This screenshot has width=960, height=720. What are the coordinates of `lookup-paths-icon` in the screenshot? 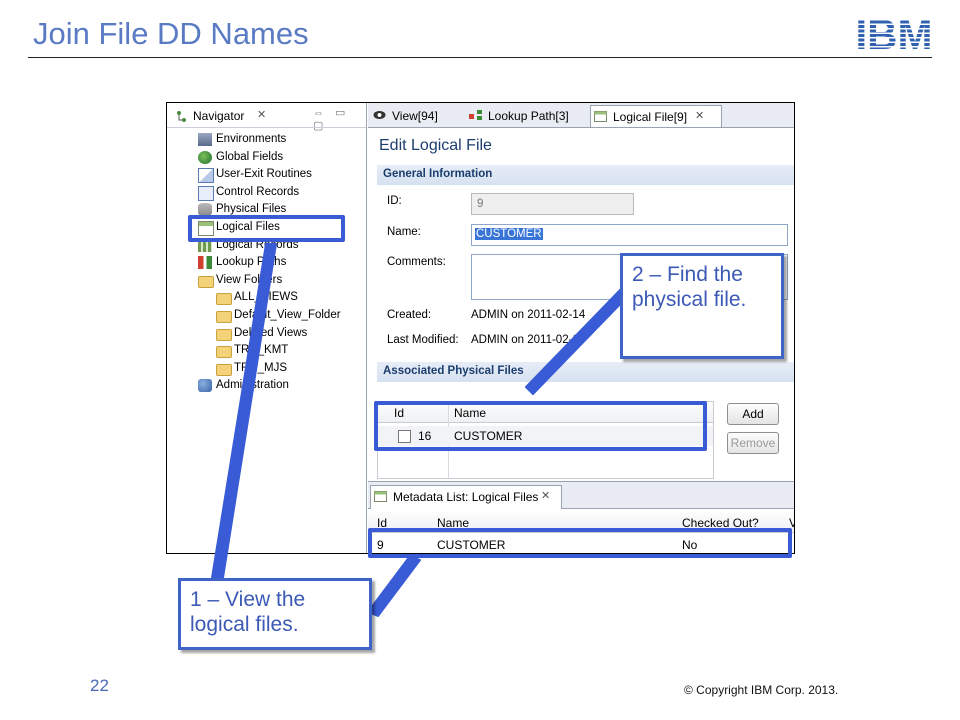 It's located at (205, 263).